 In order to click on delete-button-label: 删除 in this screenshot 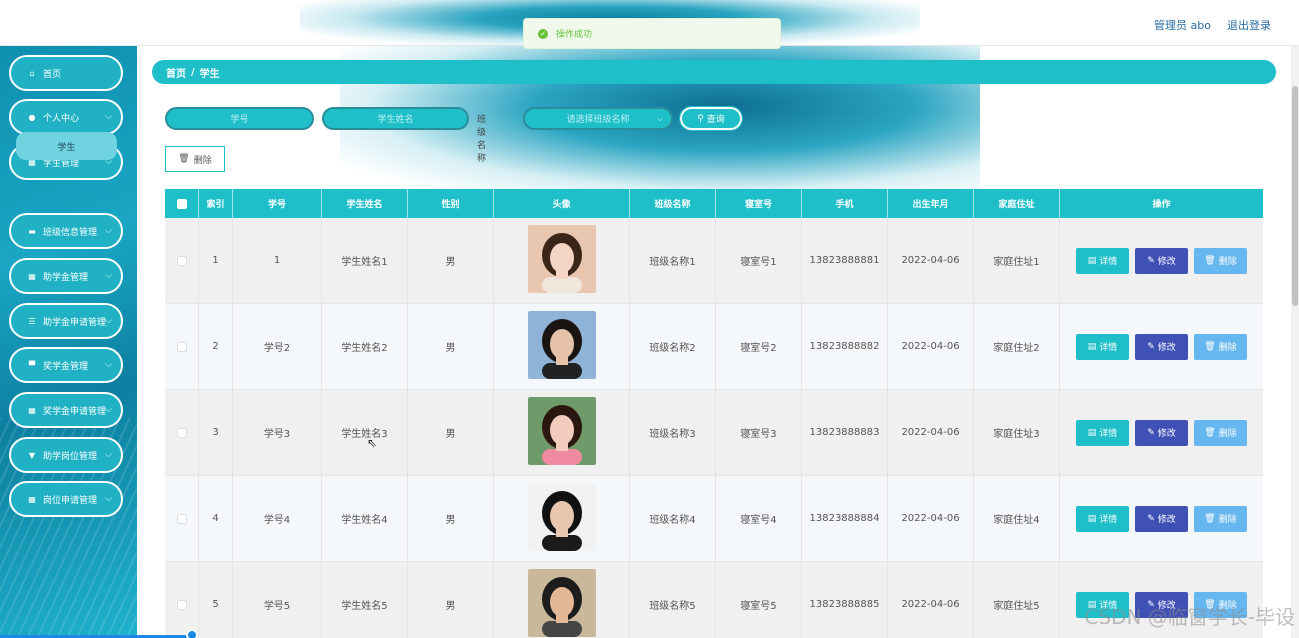, I will do `click(1227, 520)`.